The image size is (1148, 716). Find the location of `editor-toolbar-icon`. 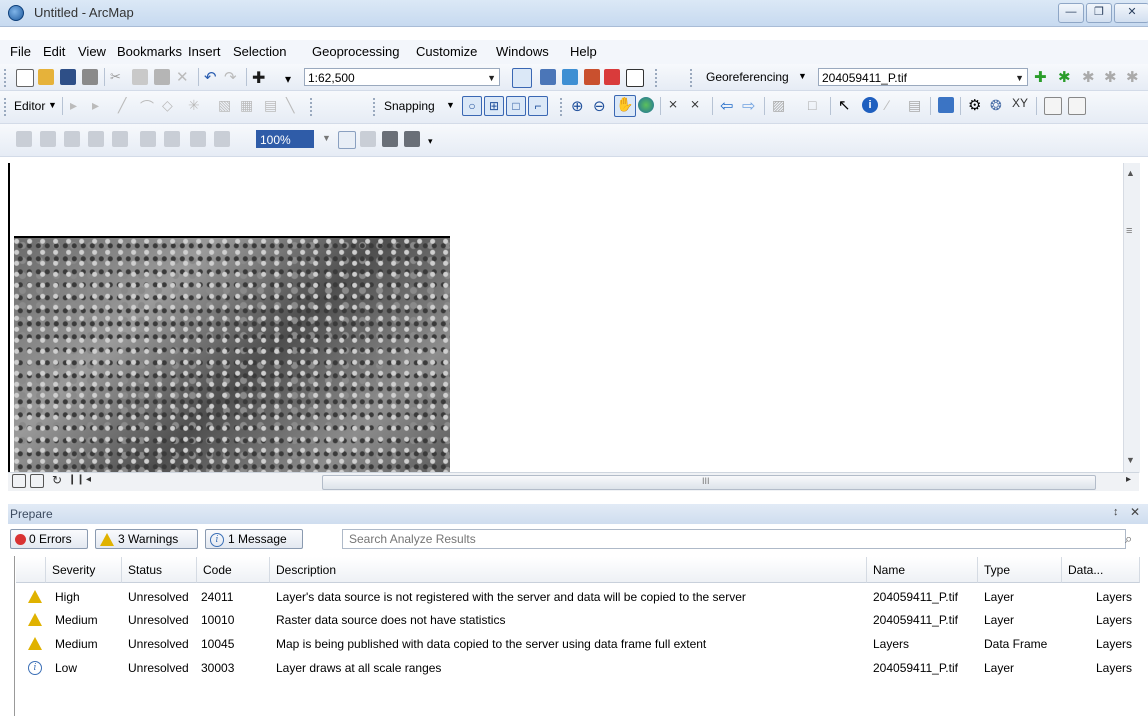

editor-toolbar-icon is located at coordinates (522, 78).